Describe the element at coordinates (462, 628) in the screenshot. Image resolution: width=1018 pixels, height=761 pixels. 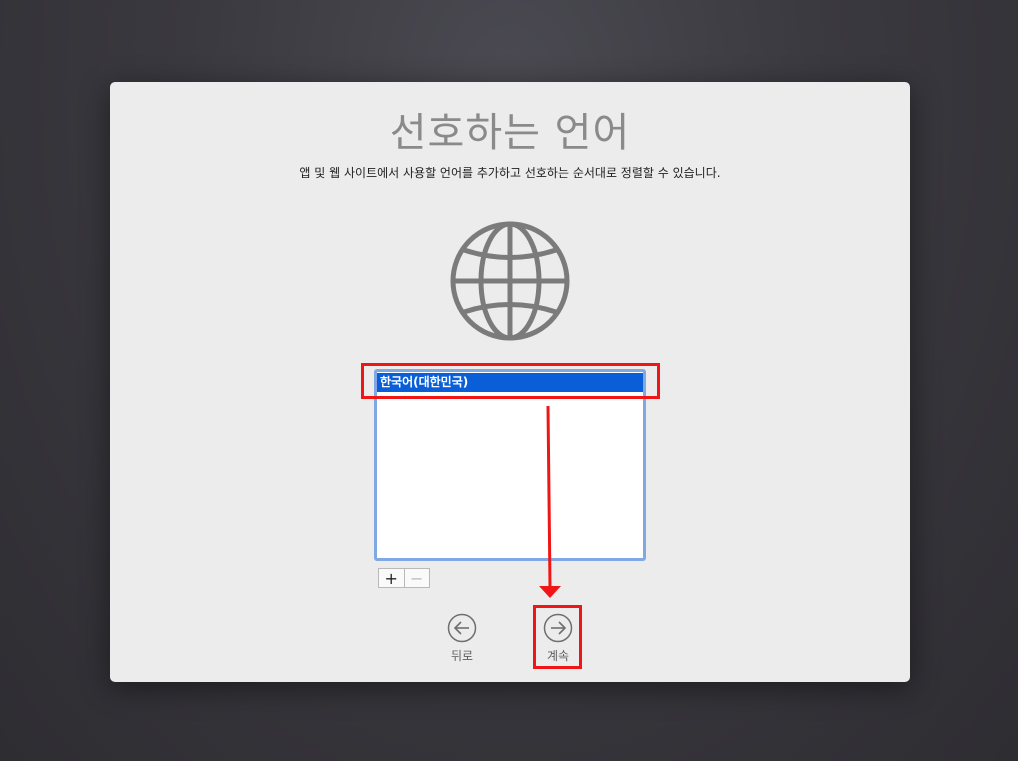
I see `arrow-left-circle-icon` at that location.